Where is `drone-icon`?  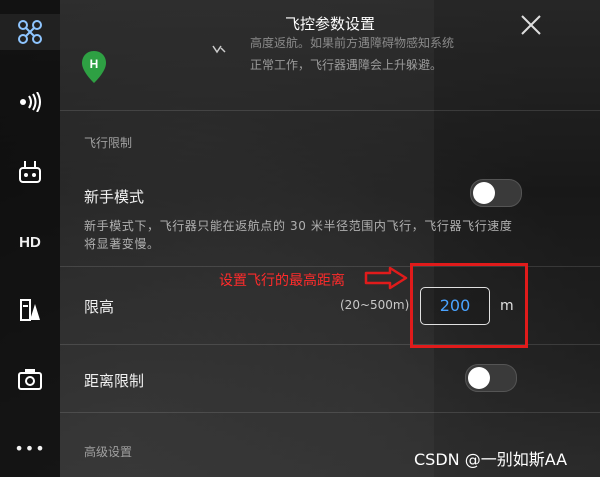 drone-icon is located at coordinates (30, 32).